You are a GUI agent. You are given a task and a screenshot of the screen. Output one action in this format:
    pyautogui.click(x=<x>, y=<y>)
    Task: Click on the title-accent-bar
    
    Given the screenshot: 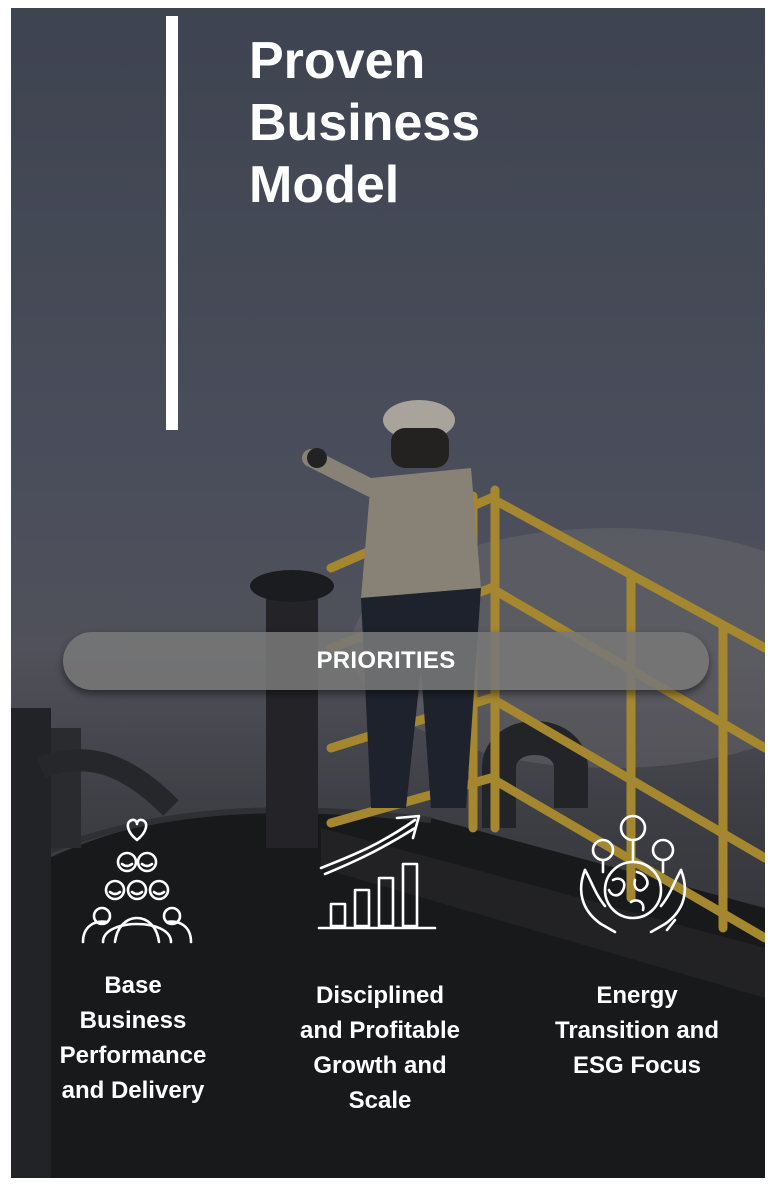 What is the action you would take?
    pyautogui.click(x=172, y=223)
    